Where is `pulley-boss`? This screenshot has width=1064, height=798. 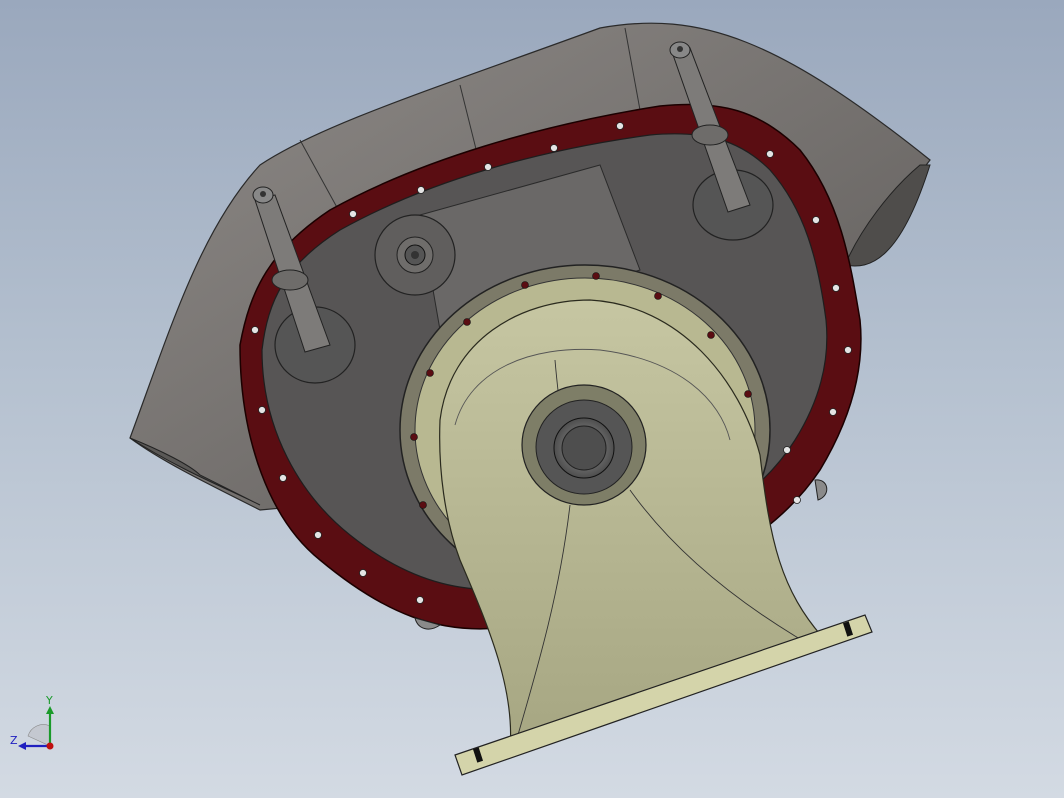 pulley-boss is located at coordinates (415, 255).